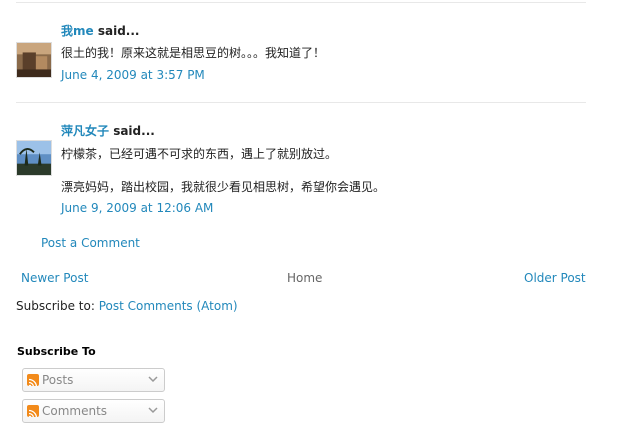 Image resolution: width=618 pixels, height=443 pixels. Describe the element at coordinates (137, 208) in the screenshot. I see `comment-timestamp: June 9, 2009 at 12:06 AM` at that location.